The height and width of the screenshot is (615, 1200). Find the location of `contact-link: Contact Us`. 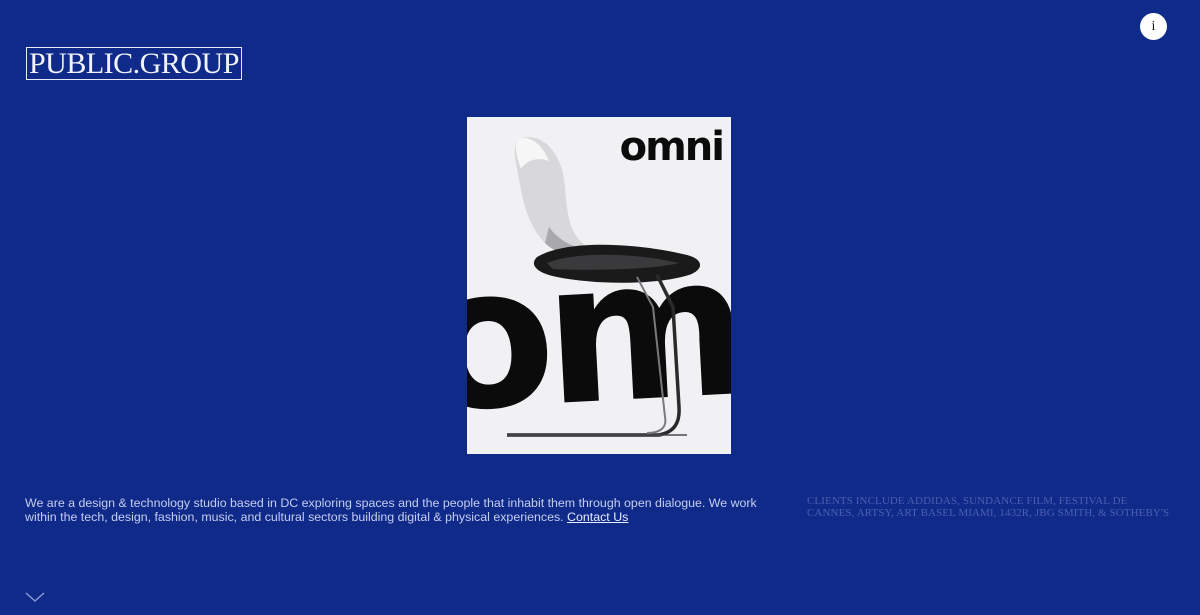

contact-link: Contact Us is located at coordinates (597, 517).